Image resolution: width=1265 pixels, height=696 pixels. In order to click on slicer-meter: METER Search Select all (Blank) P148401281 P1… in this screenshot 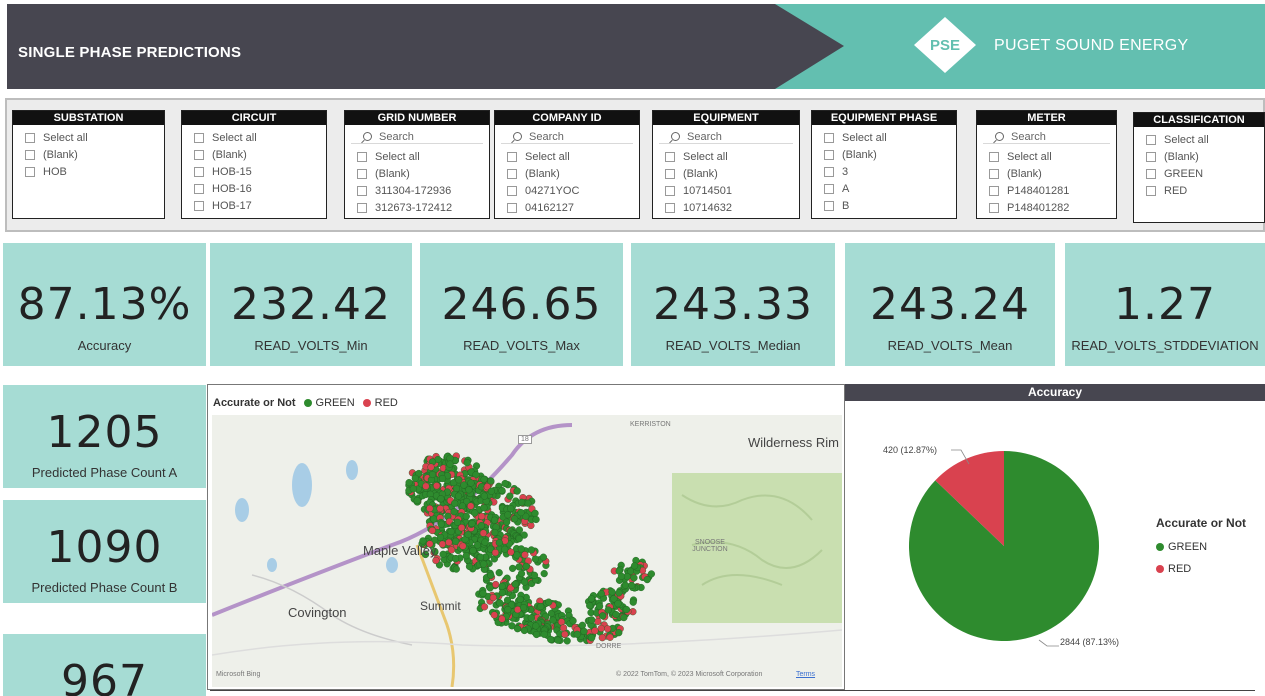, I will do `click(1046, 164)`.